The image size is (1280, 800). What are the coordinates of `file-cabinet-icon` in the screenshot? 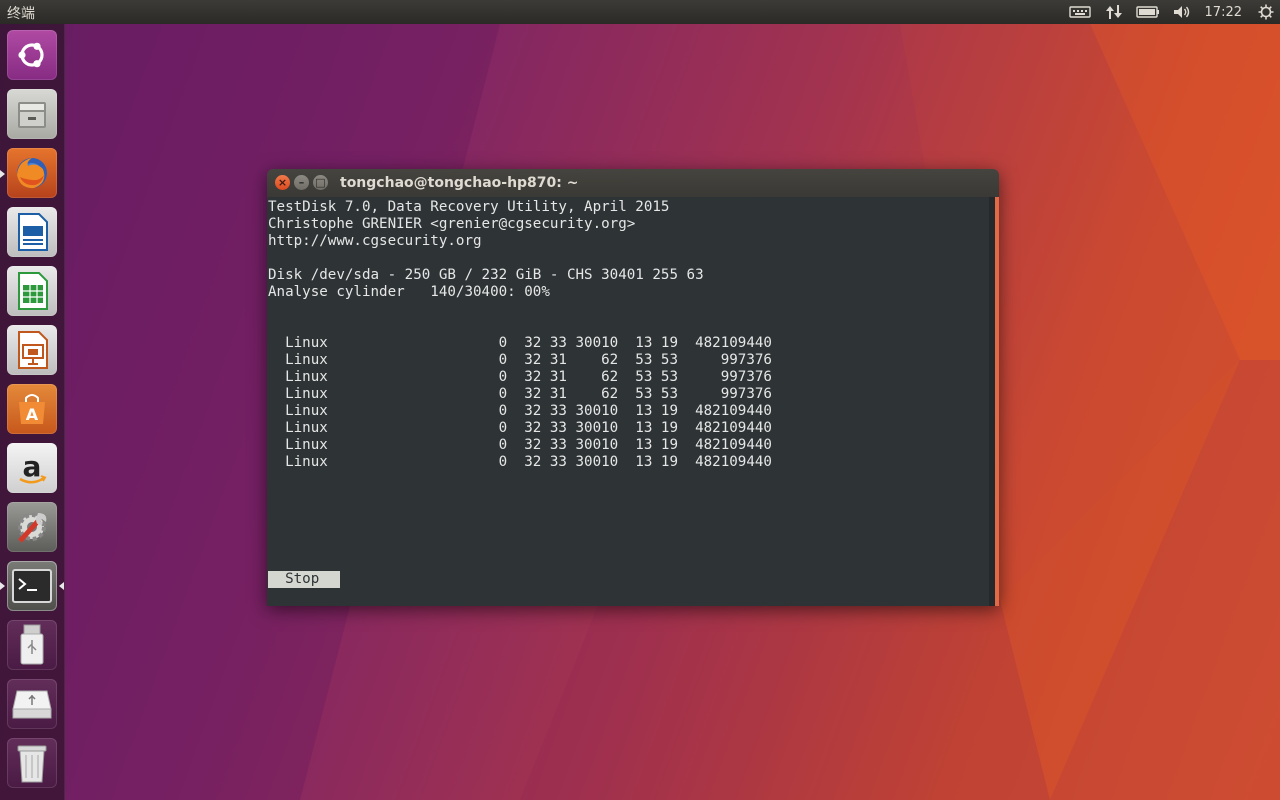 It's located at (32, 115).